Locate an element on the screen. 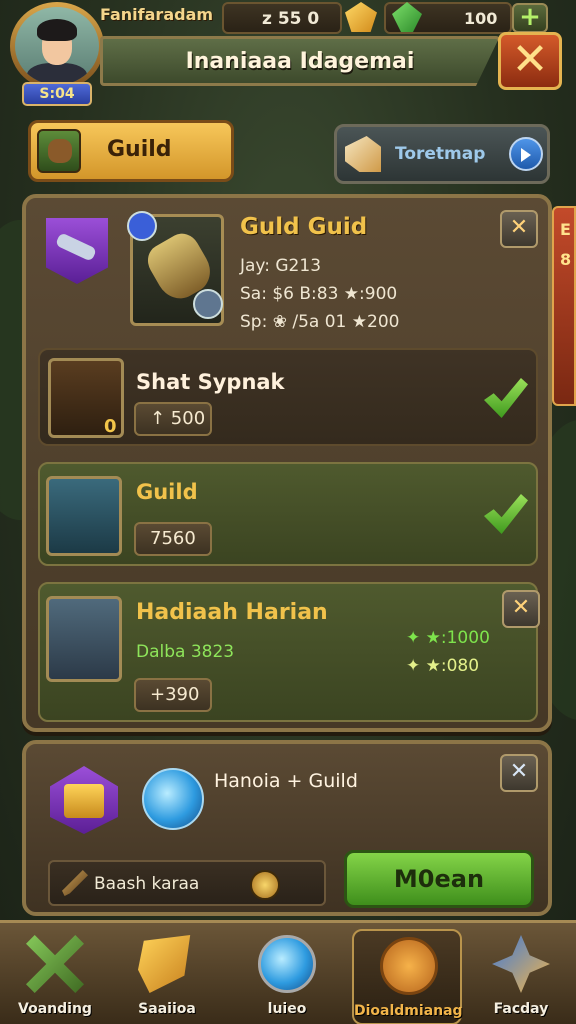 This screenshot has width=576, height=1024. coin-icon is located at coordinates (265, 885).